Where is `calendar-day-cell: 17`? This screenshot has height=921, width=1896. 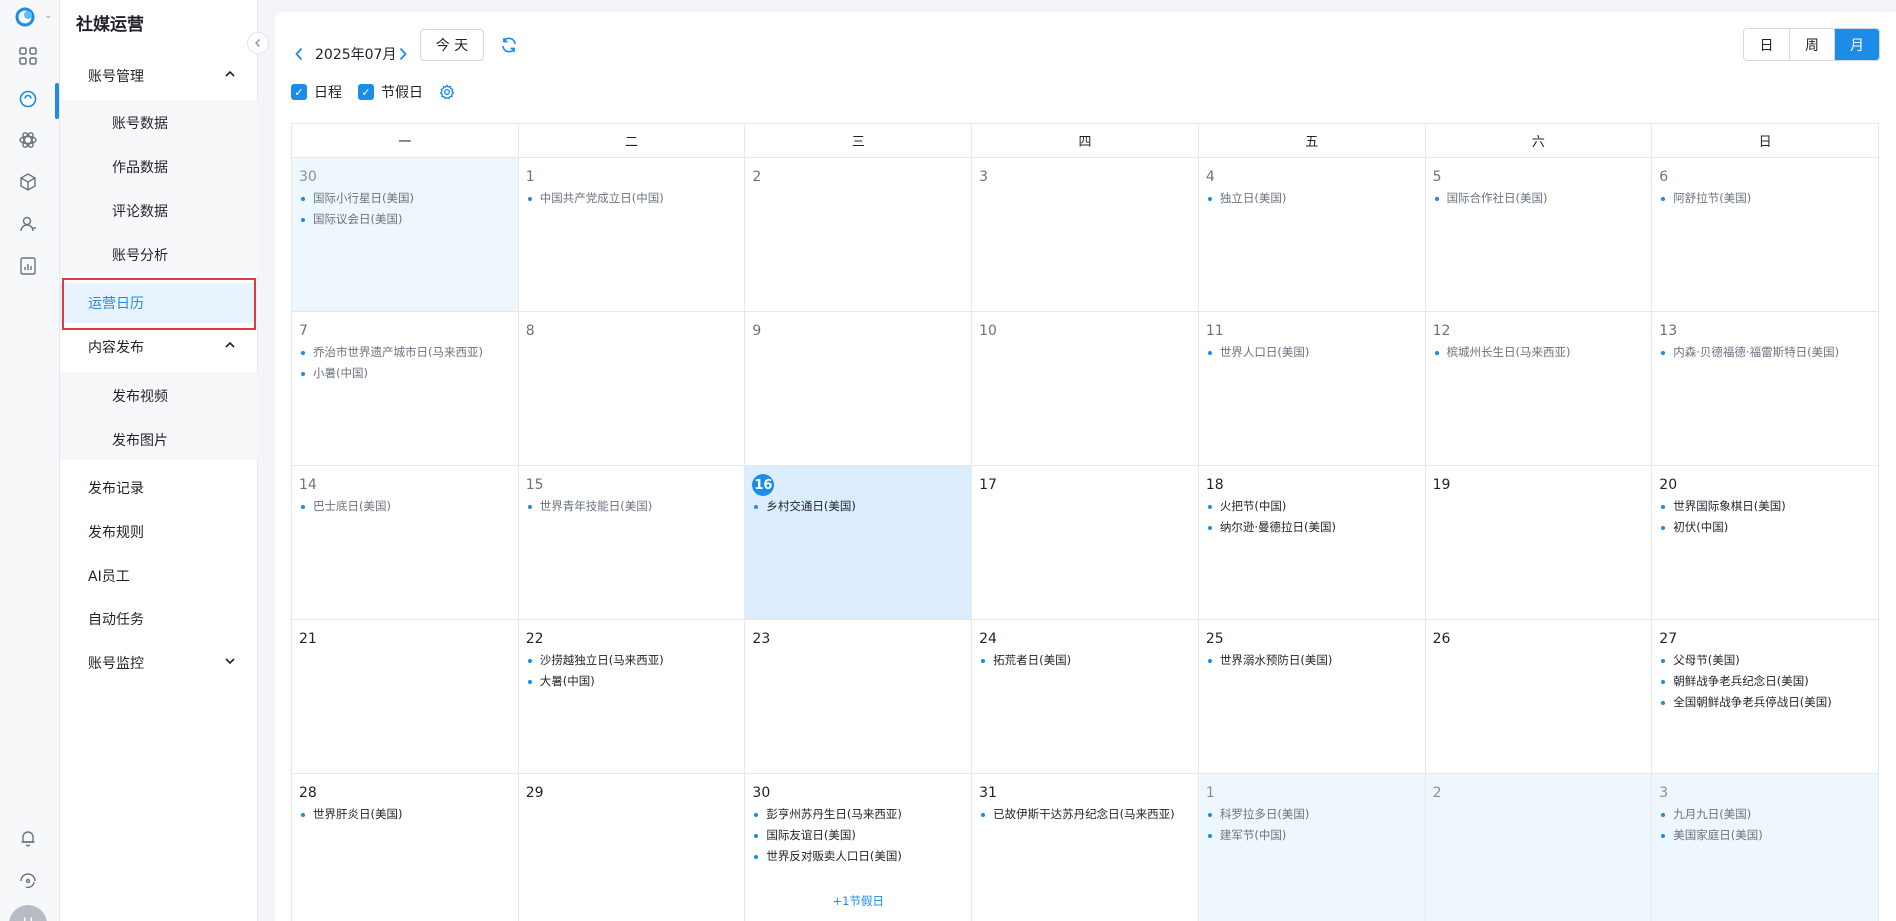
calendar-day-cell: 17 is located at coordinates (1085, 543).